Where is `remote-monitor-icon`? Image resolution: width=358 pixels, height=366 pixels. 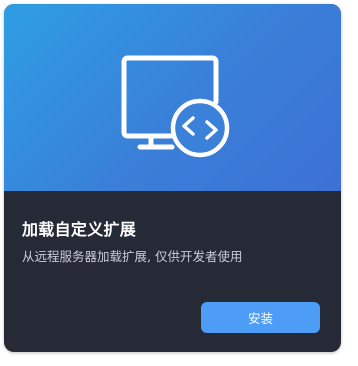 remote-monitor-icon is located at coordinates (175, 106).